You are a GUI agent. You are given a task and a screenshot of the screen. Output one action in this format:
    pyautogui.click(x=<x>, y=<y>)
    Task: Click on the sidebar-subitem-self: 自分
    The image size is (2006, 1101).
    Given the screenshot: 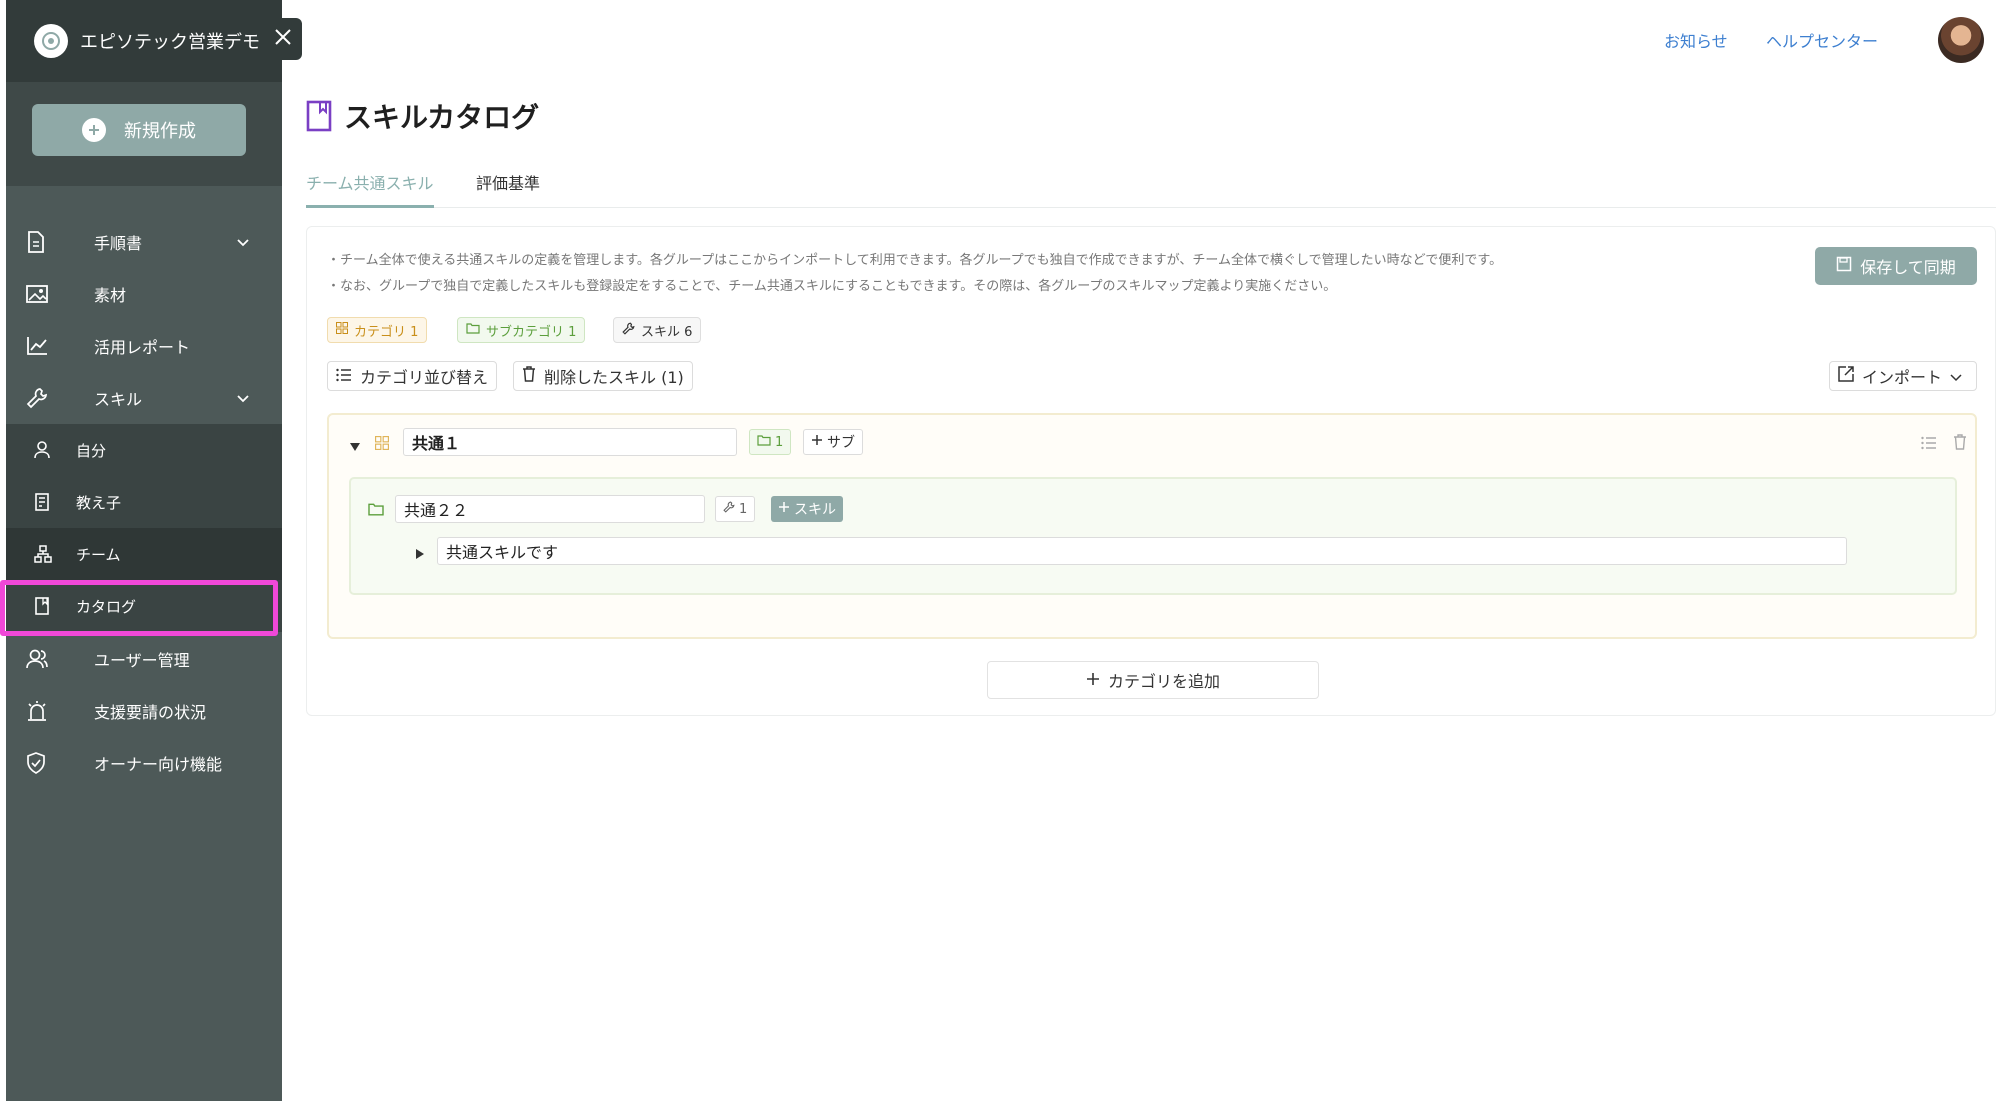 What is the action you would take?
    pyautogui.click(x=144, y=450)
    